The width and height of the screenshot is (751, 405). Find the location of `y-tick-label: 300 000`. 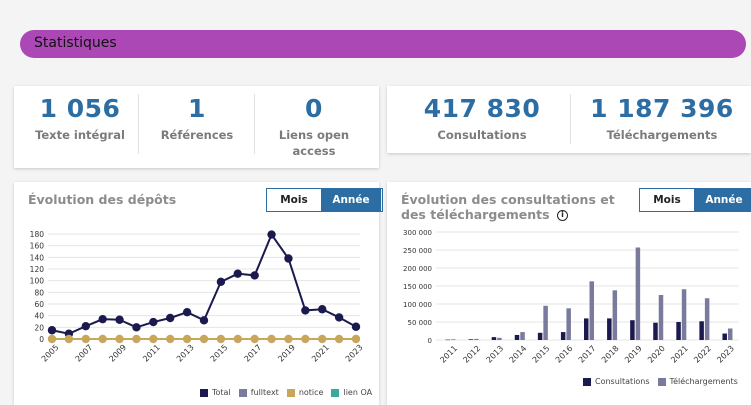

y-tick-label: 300 000 is located at coordinates (417, 233).